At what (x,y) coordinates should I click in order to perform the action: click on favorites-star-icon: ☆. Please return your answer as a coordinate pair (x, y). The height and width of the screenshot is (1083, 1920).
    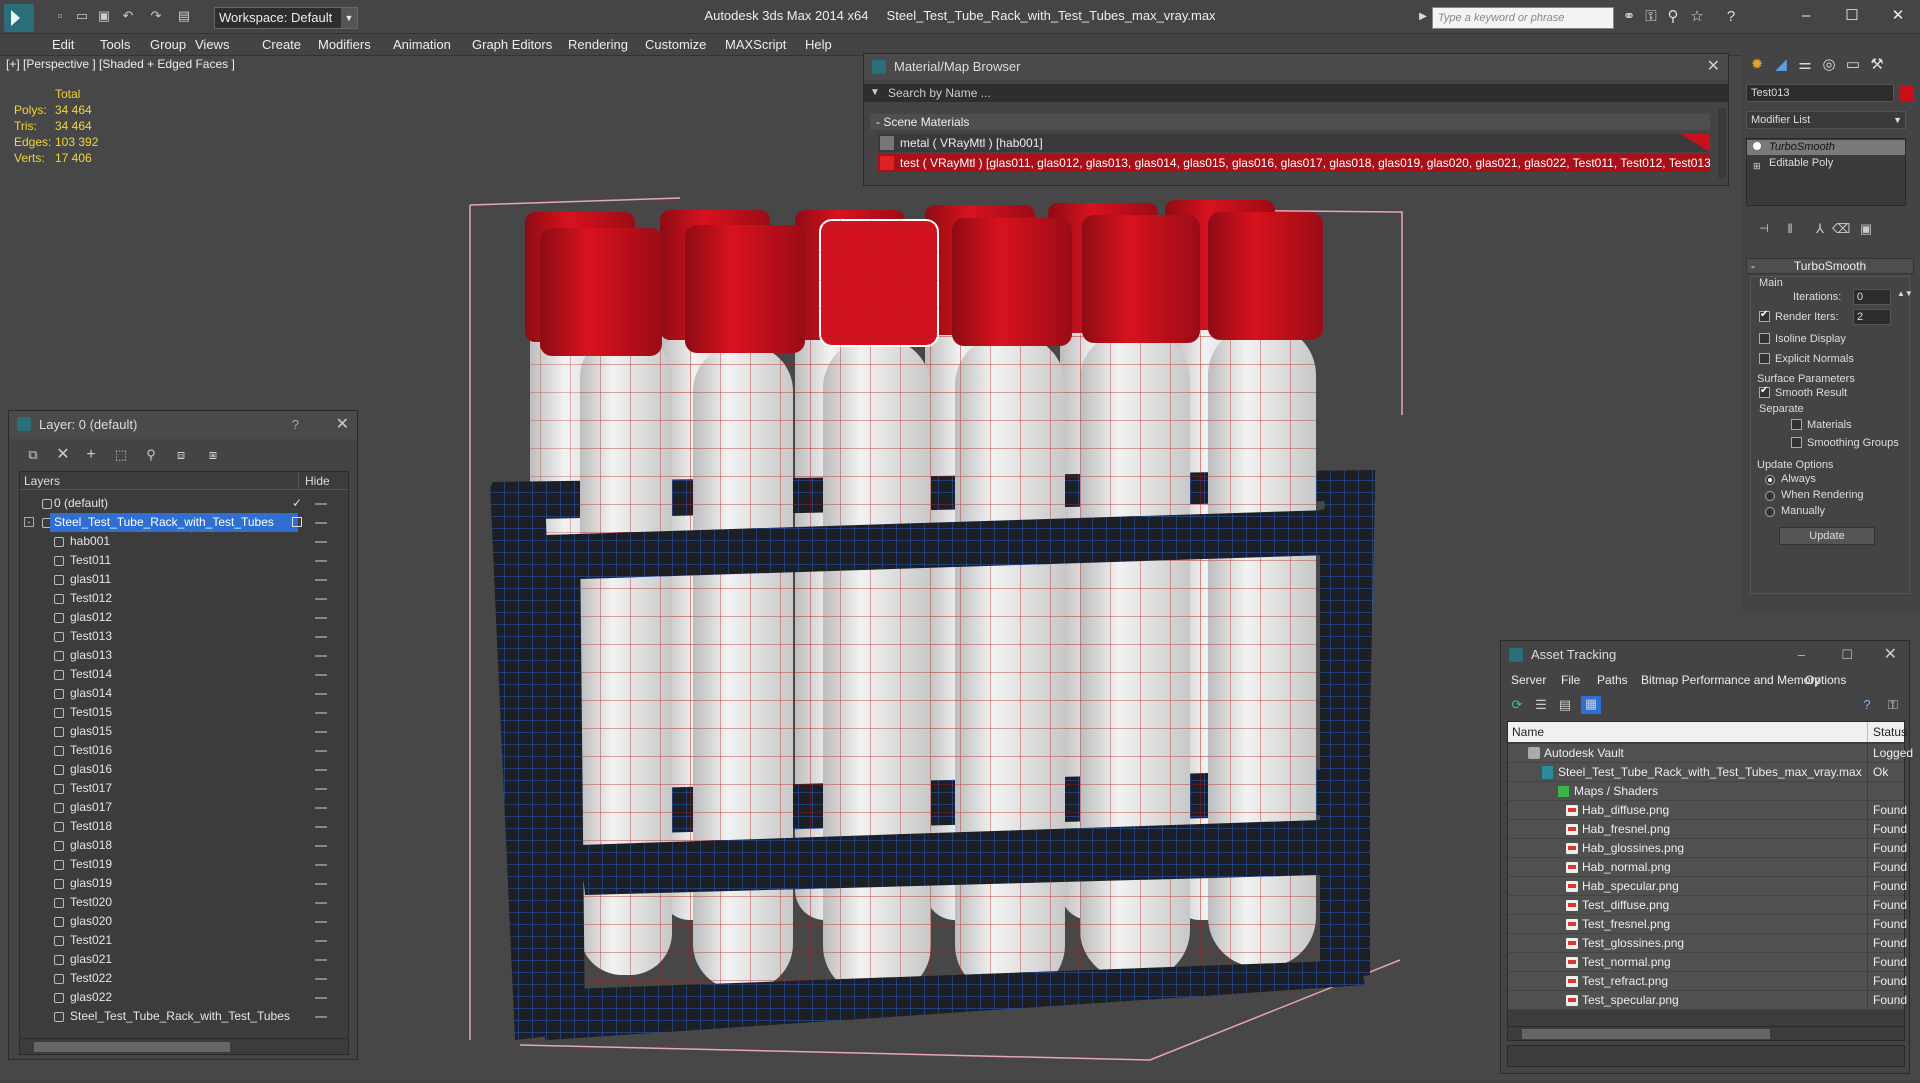
    Looking at the image, I should click on (1697, 17).